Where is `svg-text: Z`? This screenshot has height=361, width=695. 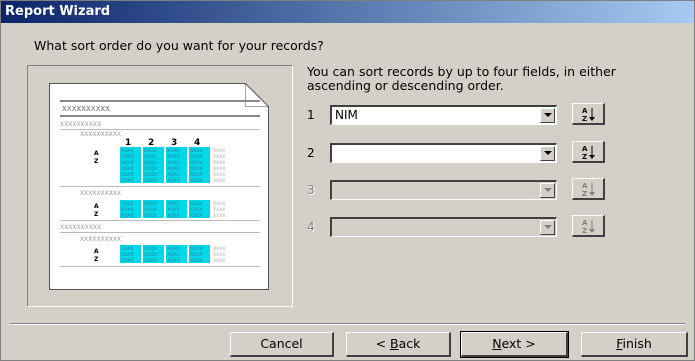 svg-text: Z is located at coordinates (584, 156).